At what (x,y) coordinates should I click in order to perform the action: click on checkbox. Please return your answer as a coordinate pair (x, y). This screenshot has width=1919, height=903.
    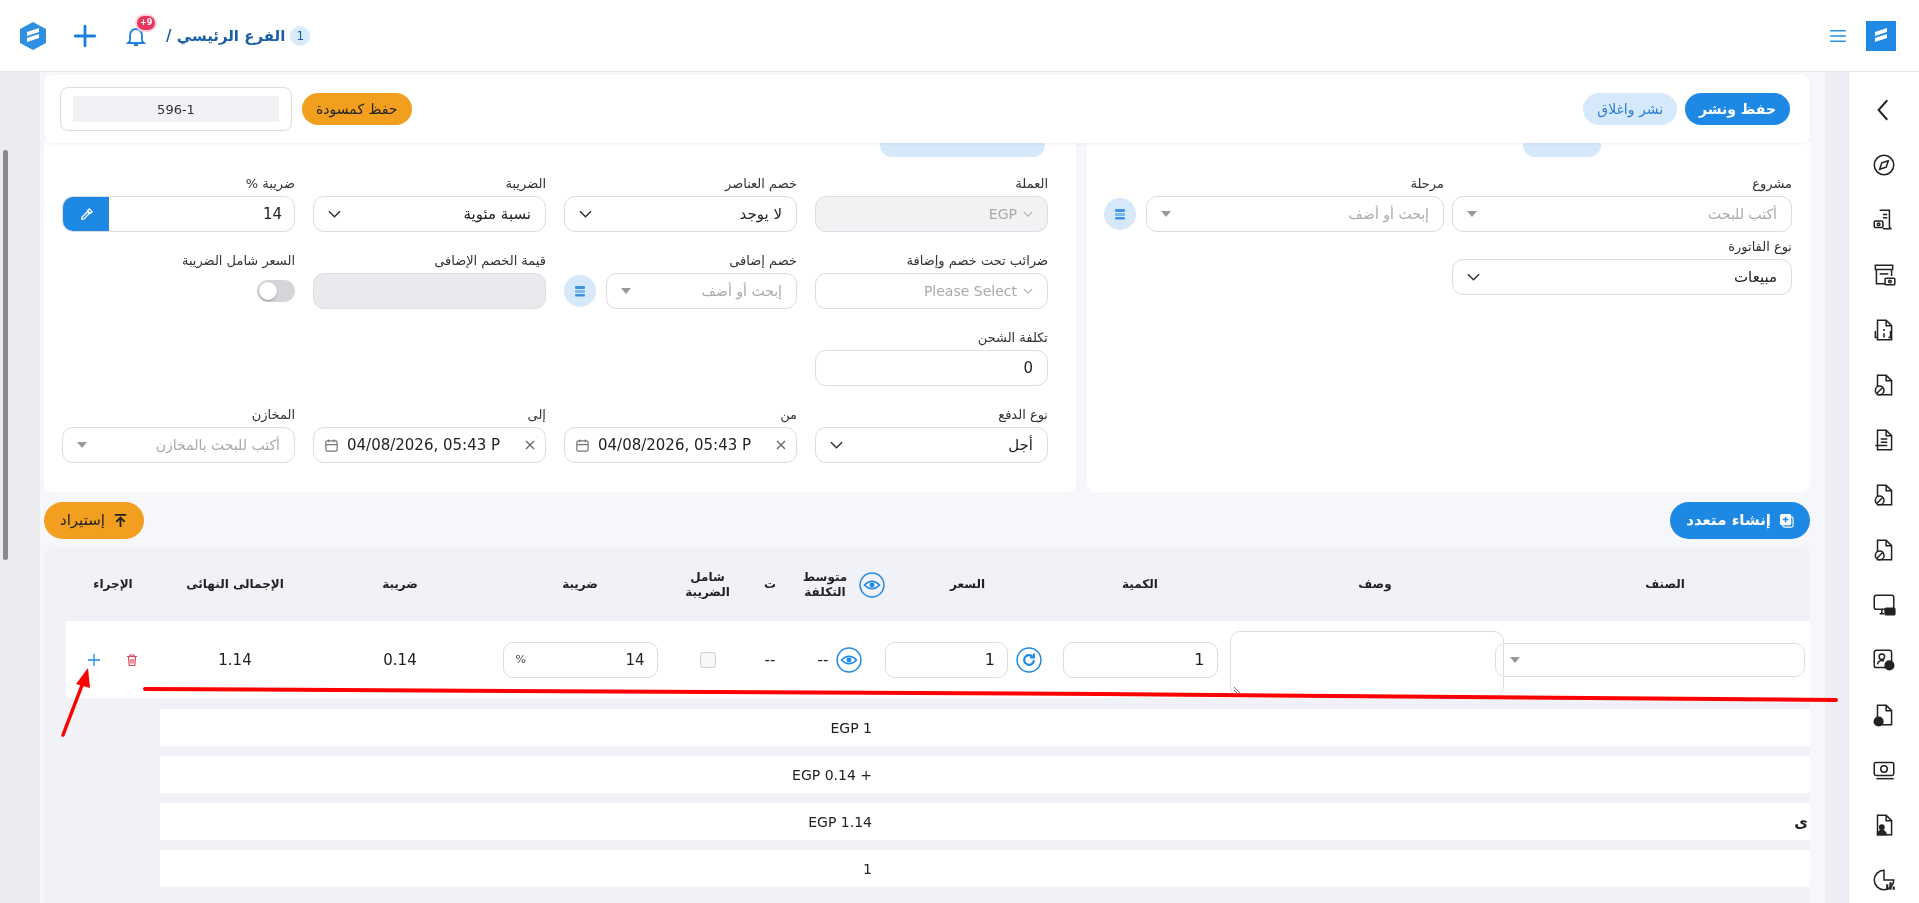
    Looking at the image, I should click on (707, 659).